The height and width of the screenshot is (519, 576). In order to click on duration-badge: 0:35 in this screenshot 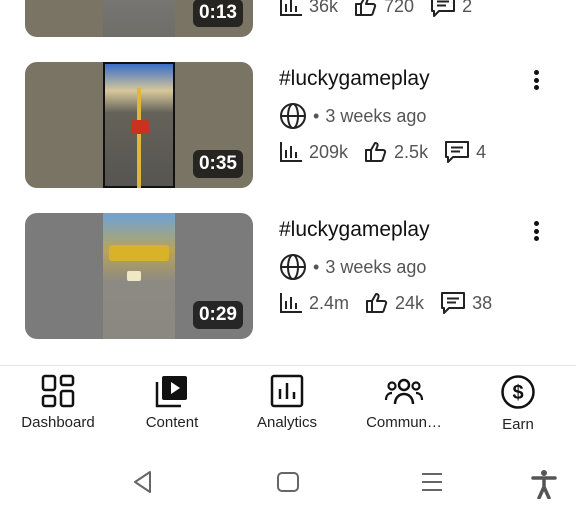, I will do `click(217, 164)`.